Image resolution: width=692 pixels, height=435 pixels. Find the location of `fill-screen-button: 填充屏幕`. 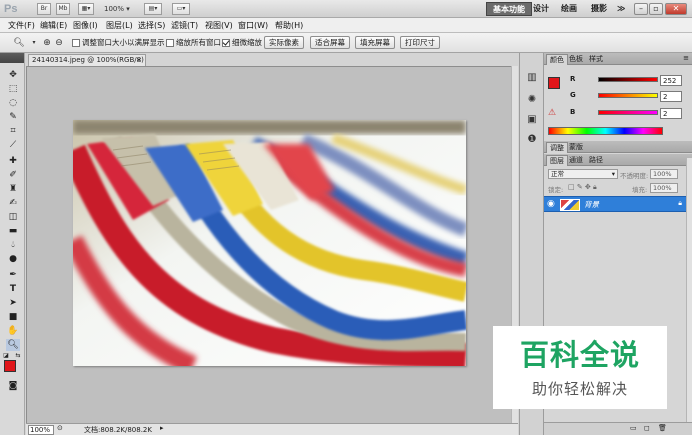

fill-screen-button: 填充屏幕 is located at coordinates (375, 42).